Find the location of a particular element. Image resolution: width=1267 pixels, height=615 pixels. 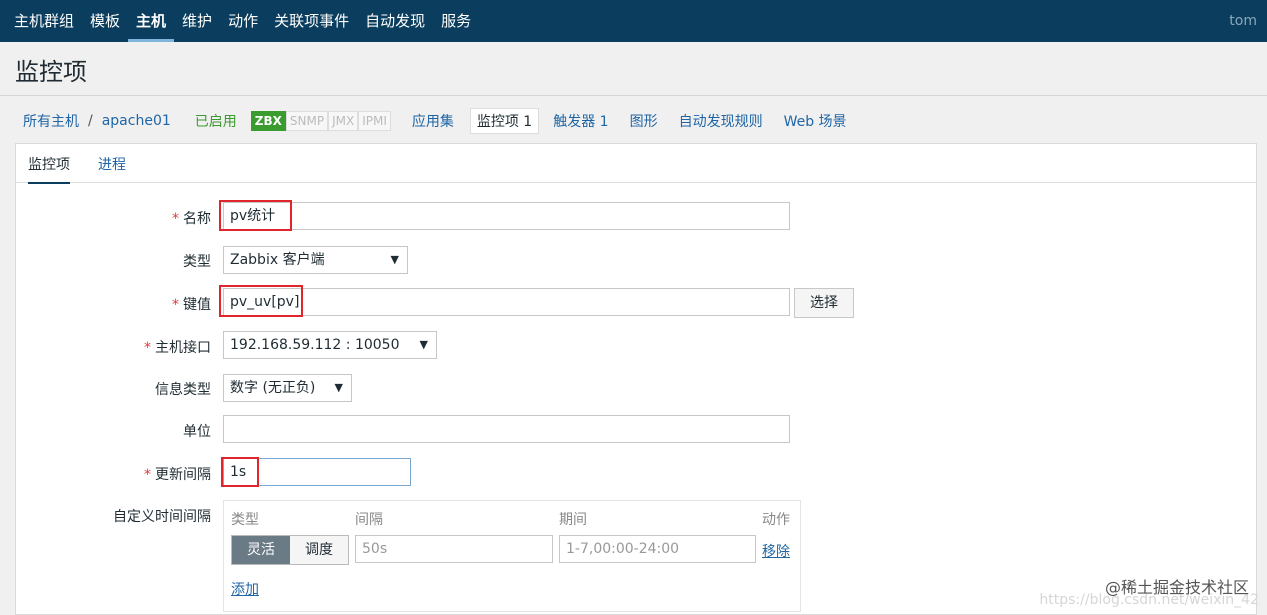

host-status: 已启用 is located at coordinates (216, 121).